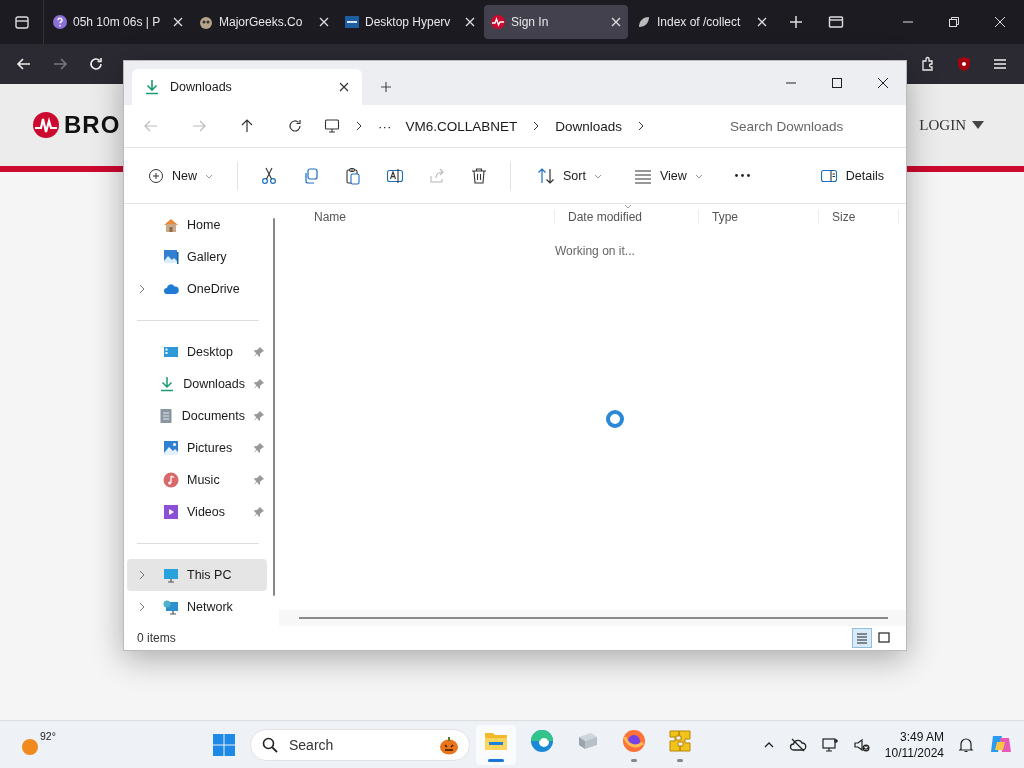 This screenshot has height=768, width=1024. I want to click on folder-app-icon, so click(496, 744).